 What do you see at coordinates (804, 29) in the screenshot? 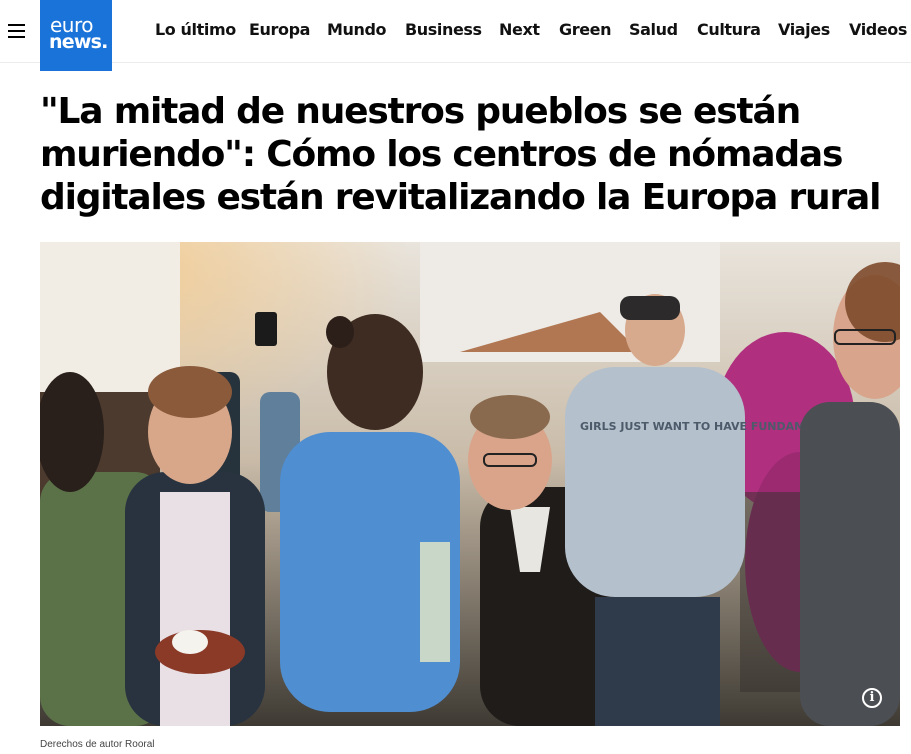
I see `nav-viajes: Viajes` at bounding box center [804, 29].